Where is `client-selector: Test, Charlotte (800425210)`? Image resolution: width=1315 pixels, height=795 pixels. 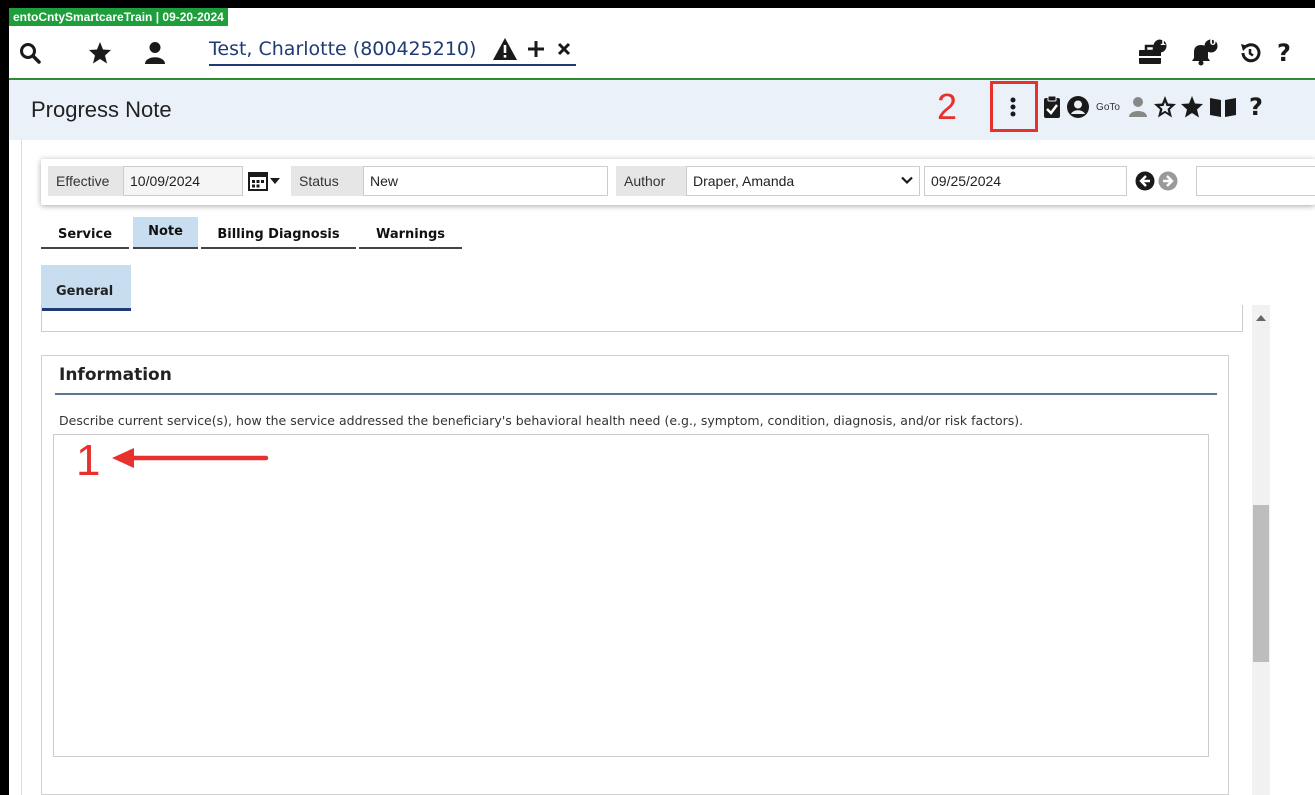
client-selector: Test, Charlotte (800425210) is located at coordinates (393, 50).